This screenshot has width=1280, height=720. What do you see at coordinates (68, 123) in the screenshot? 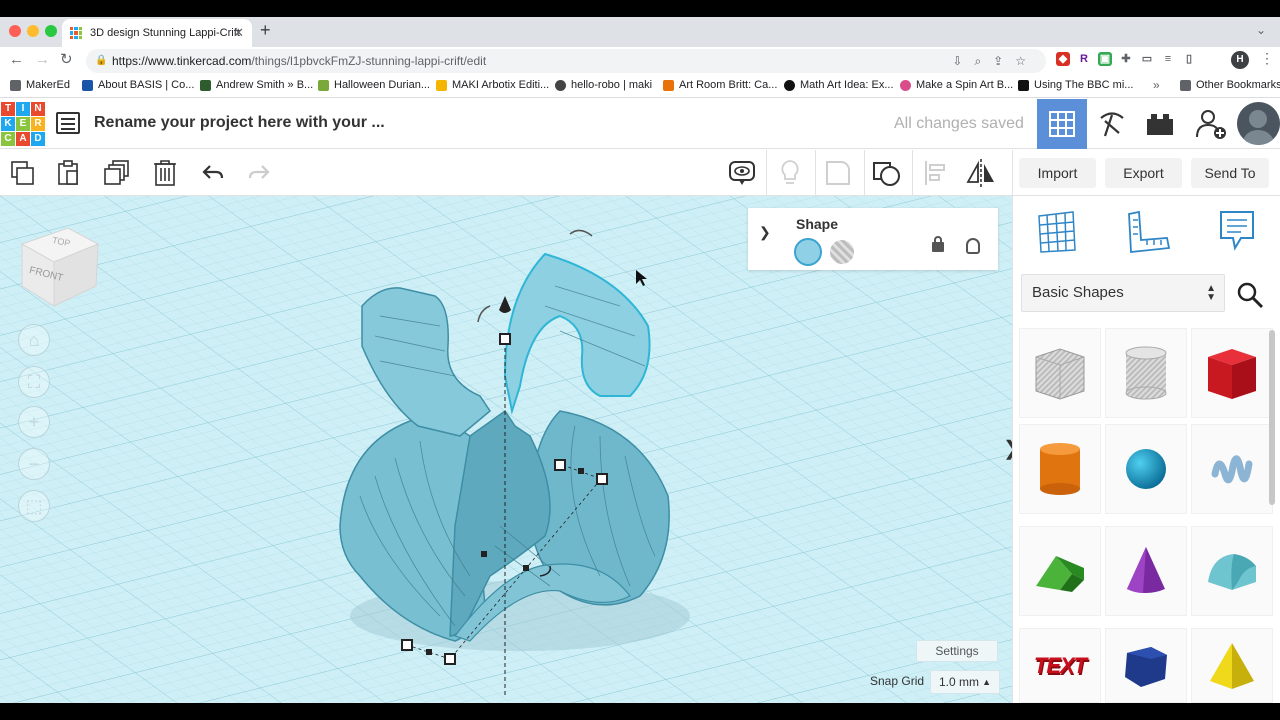
I see `design-list-icon` at bounding box center [68, 123].